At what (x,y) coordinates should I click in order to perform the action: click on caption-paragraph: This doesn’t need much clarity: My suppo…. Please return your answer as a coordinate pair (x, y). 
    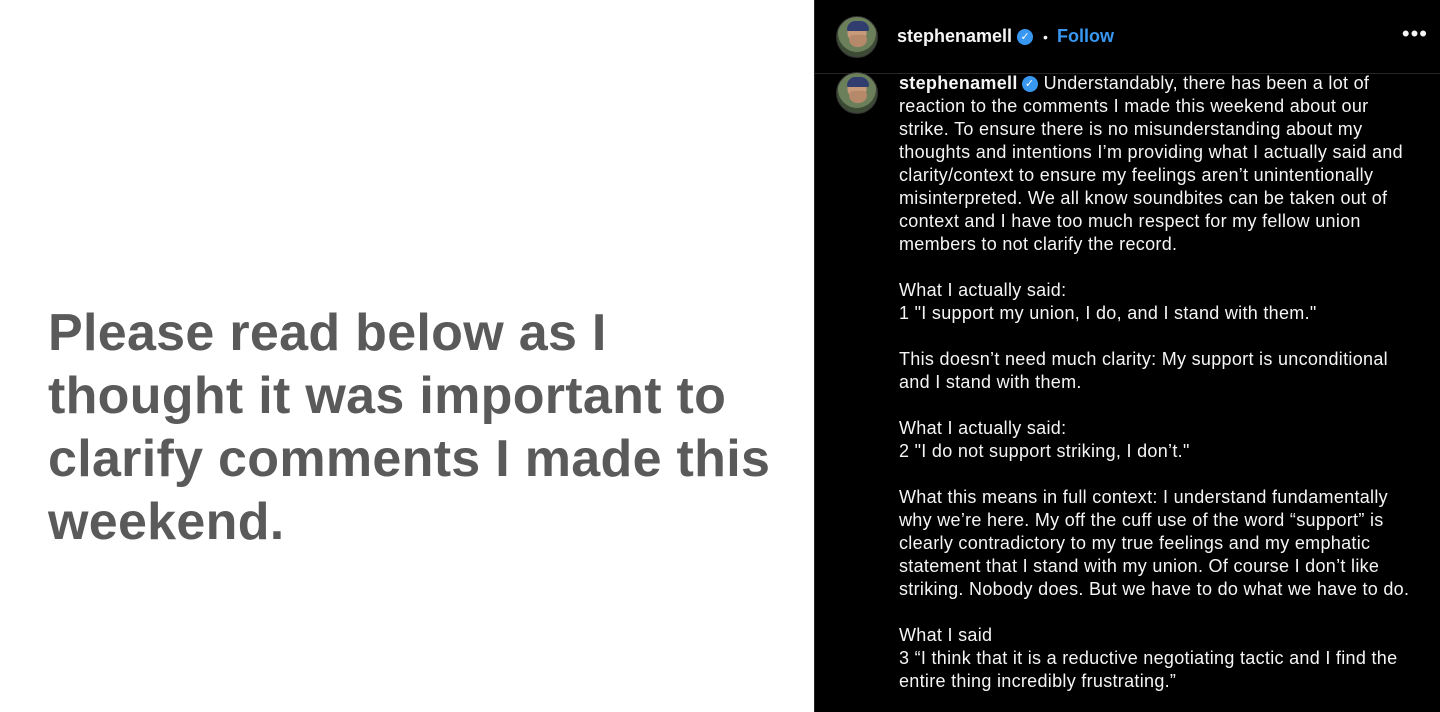
    Looking at the image, I should click on (1143, 370).